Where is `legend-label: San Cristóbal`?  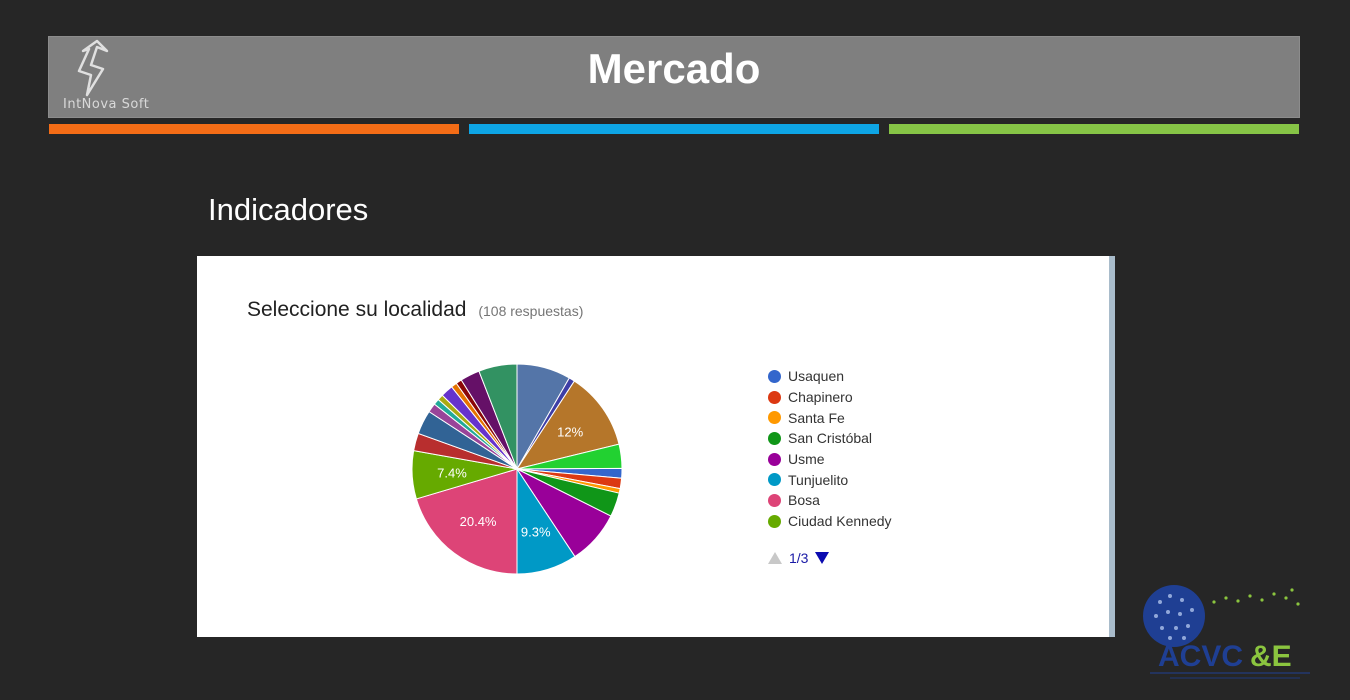
legend-label: San Cristóbal is located at coordinates (830, 438).